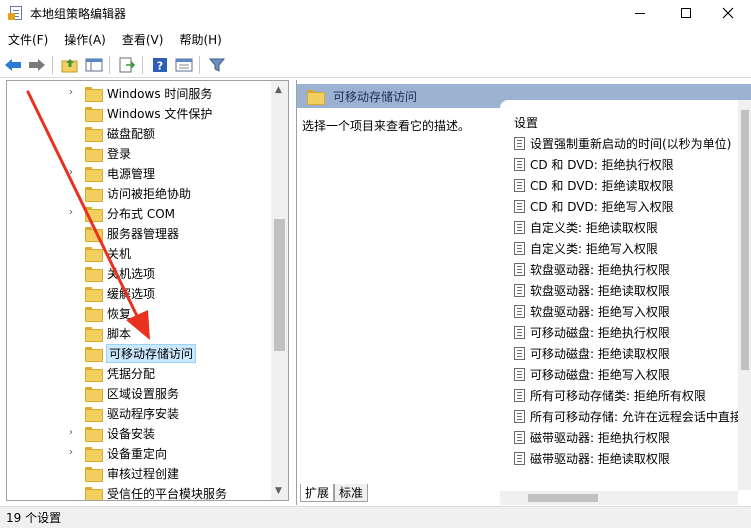 This screenshot has height=528, width=751. Describe the element at coordinates (375, 517) in the screenshot. I see `status-bar: 19 个设置` at that location.